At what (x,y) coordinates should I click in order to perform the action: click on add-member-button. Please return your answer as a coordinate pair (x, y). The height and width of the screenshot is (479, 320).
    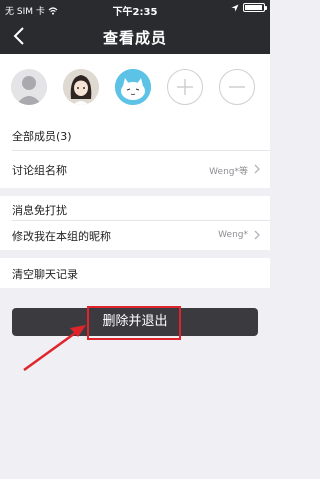
    Looking at the image, I should click on (185, 87).